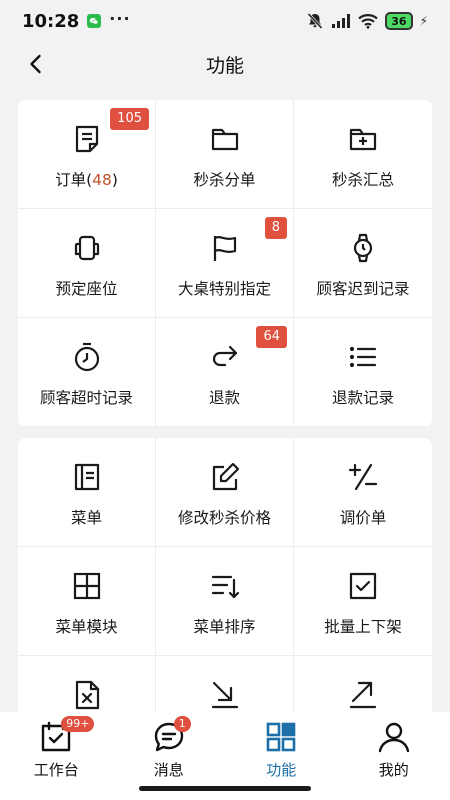  Describe the element at coordinates (86, 398) in the screenshot. I see `grid-item-label: 顾客超时记录` at that location.